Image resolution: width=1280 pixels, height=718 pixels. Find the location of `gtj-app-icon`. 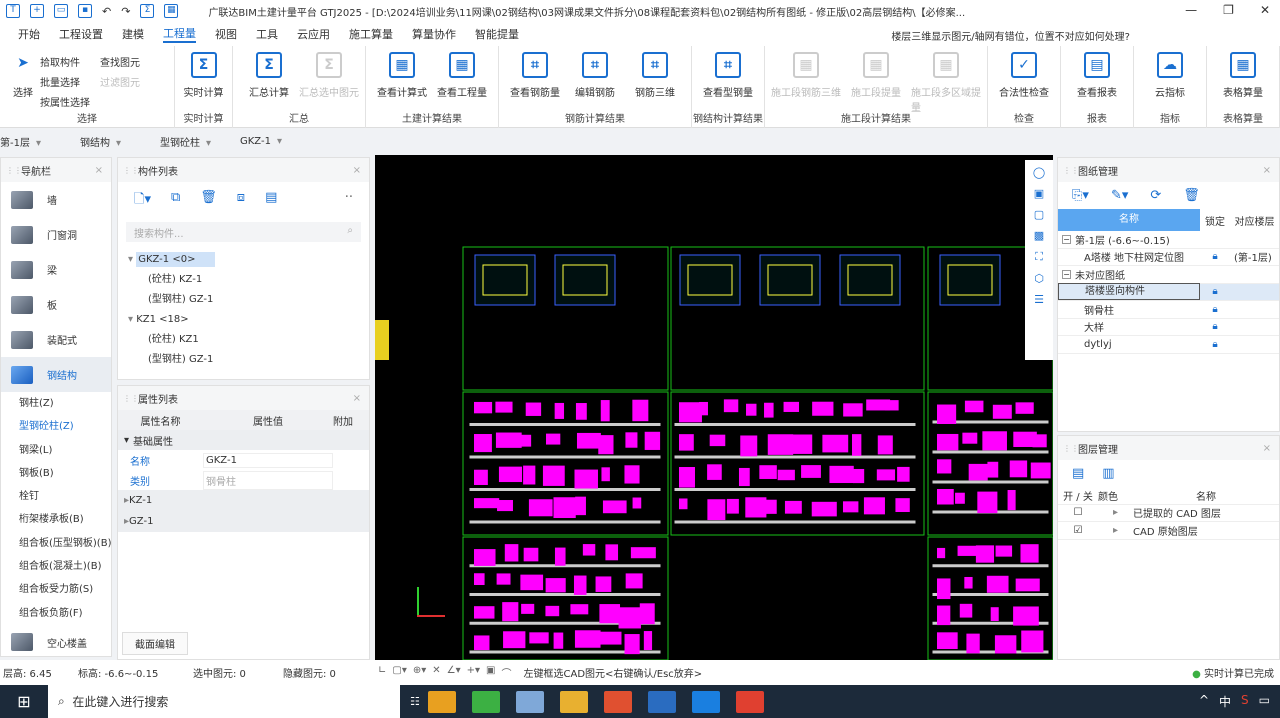

gtj-app-icon is located at coordinates (705, 701).